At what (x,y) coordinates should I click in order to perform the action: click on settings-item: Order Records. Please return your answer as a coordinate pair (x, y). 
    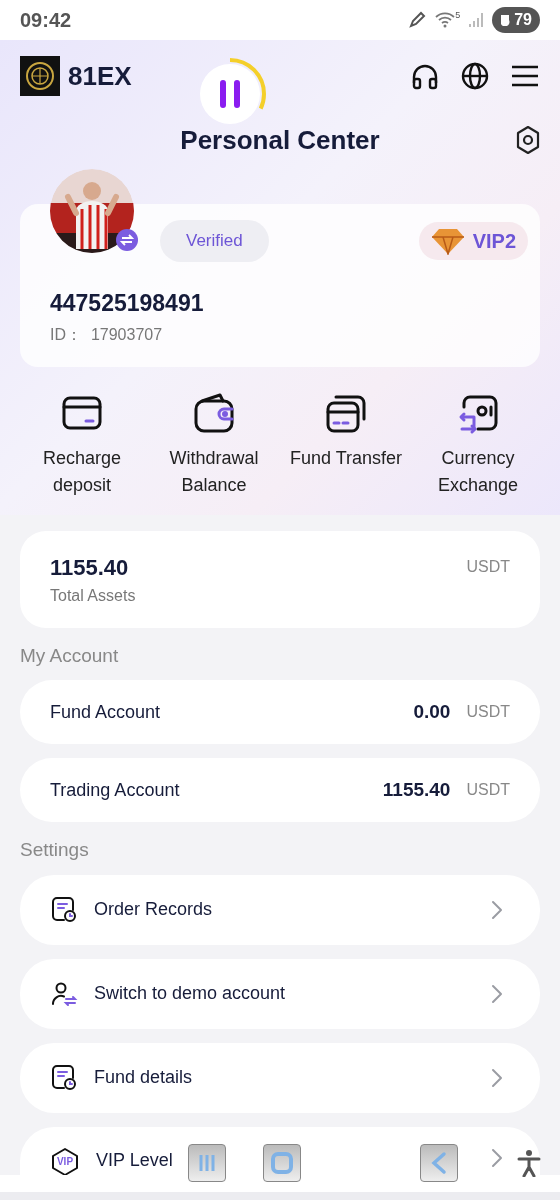
    Looking at the image, I should click on (280, 909).